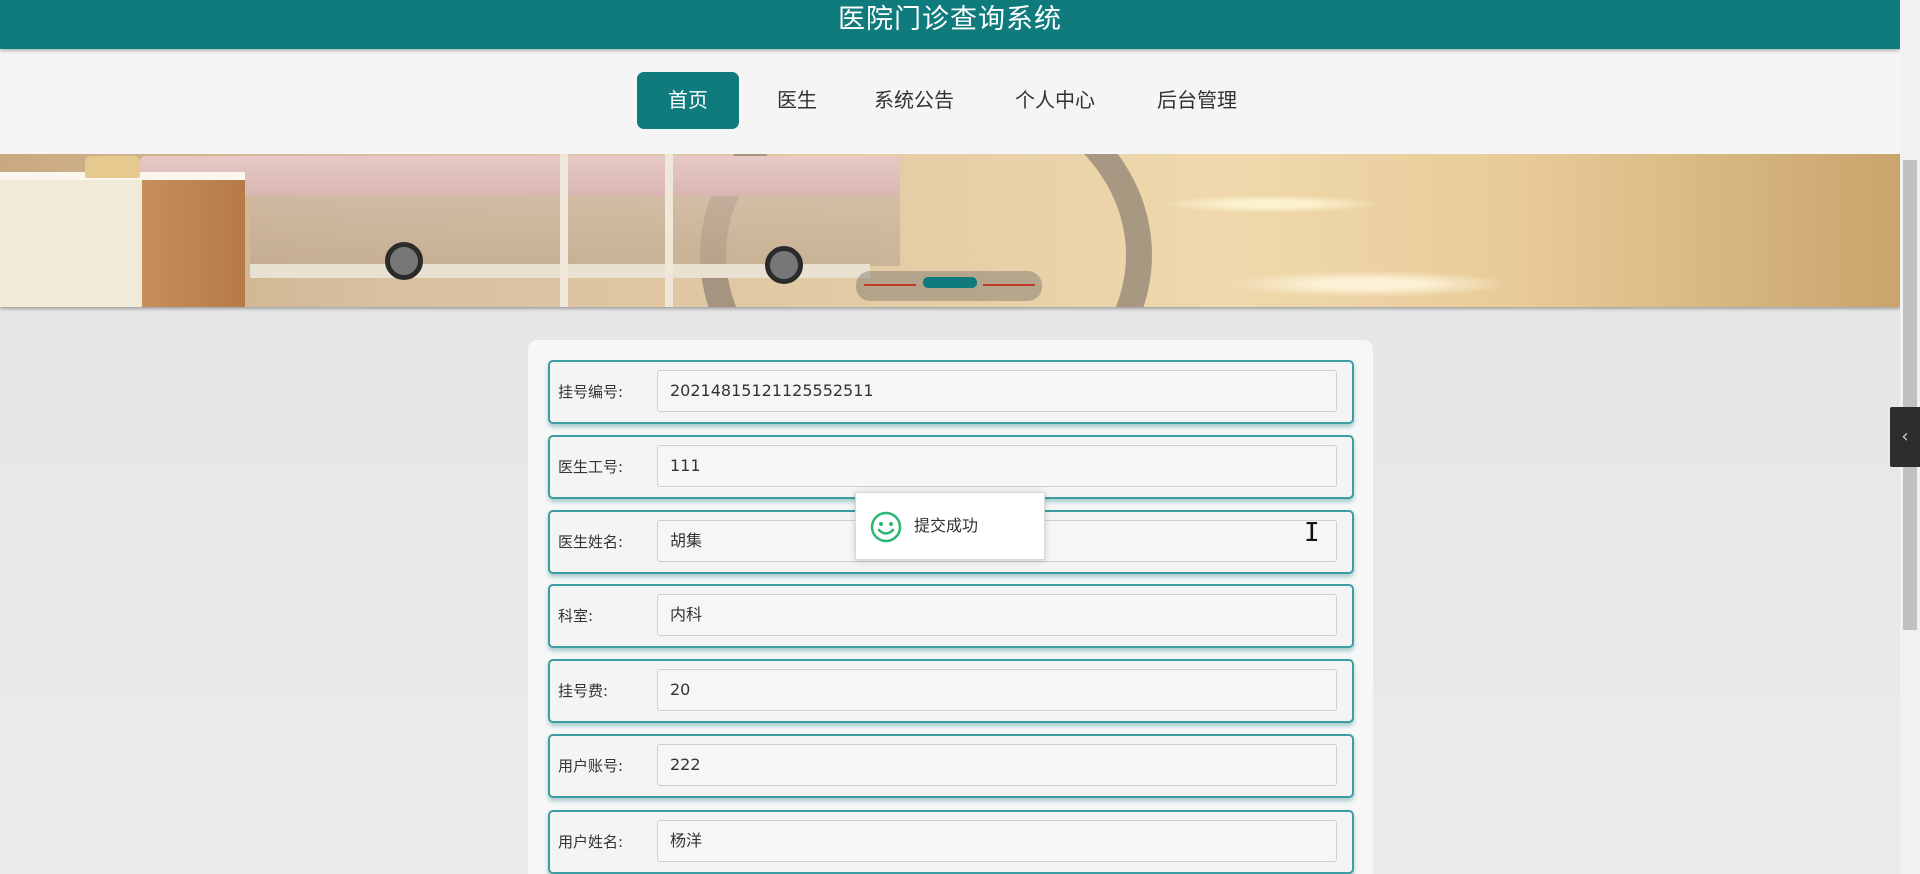 The image size is (1920, 874). What do you see at coordinates (591, 842) in the screenshot?
I see `field-label: 用户姓名:` at bounding box center [591, 842].